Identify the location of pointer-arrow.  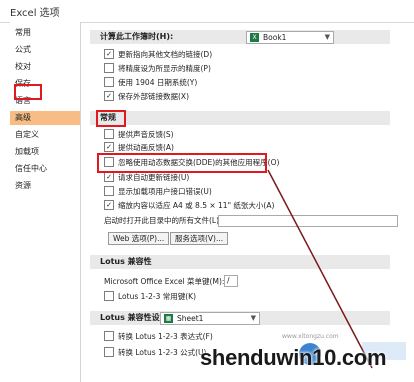
(320, 269).